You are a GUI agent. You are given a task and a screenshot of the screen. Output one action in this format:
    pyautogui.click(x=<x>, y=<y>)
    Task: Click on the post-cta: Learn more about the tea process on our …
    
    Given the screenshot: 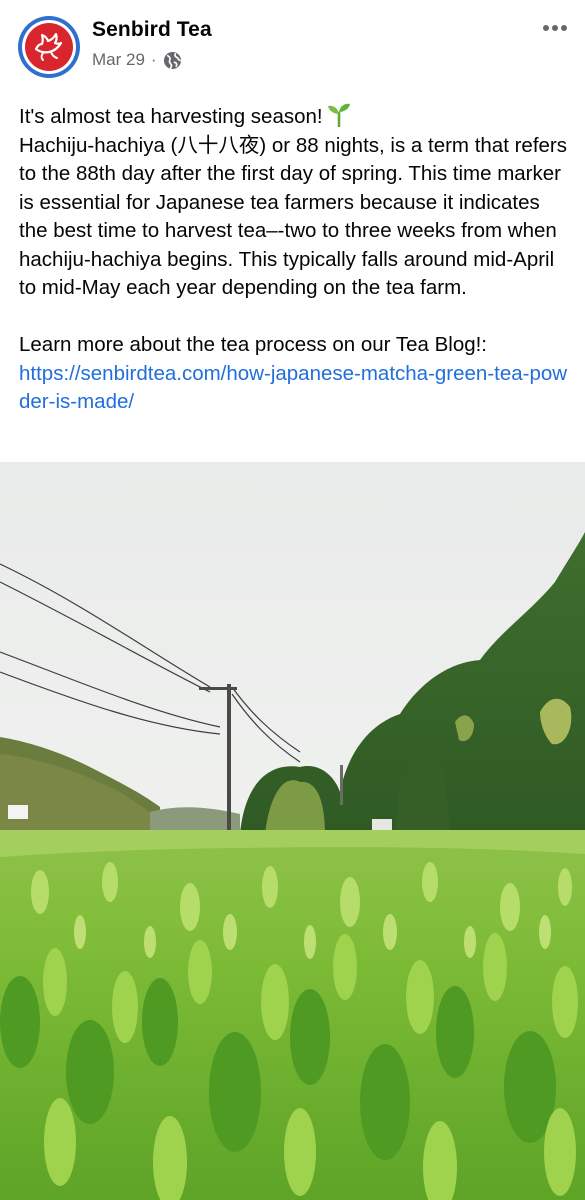 What is the action you would take?
    pyautogui.click(x=253, y=344)
    